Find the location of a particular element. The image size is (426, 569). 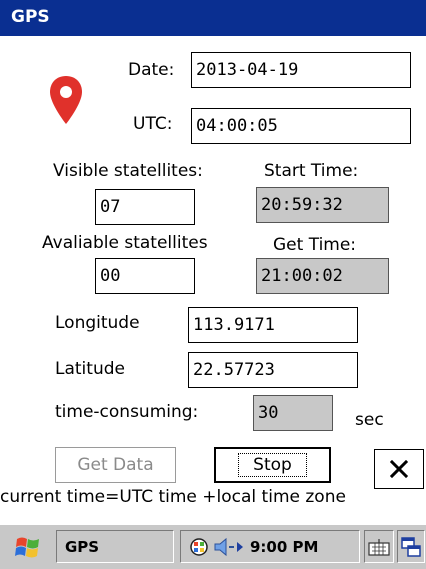

get-time-field: 21:00:02 is located at coordinates (322, 276).